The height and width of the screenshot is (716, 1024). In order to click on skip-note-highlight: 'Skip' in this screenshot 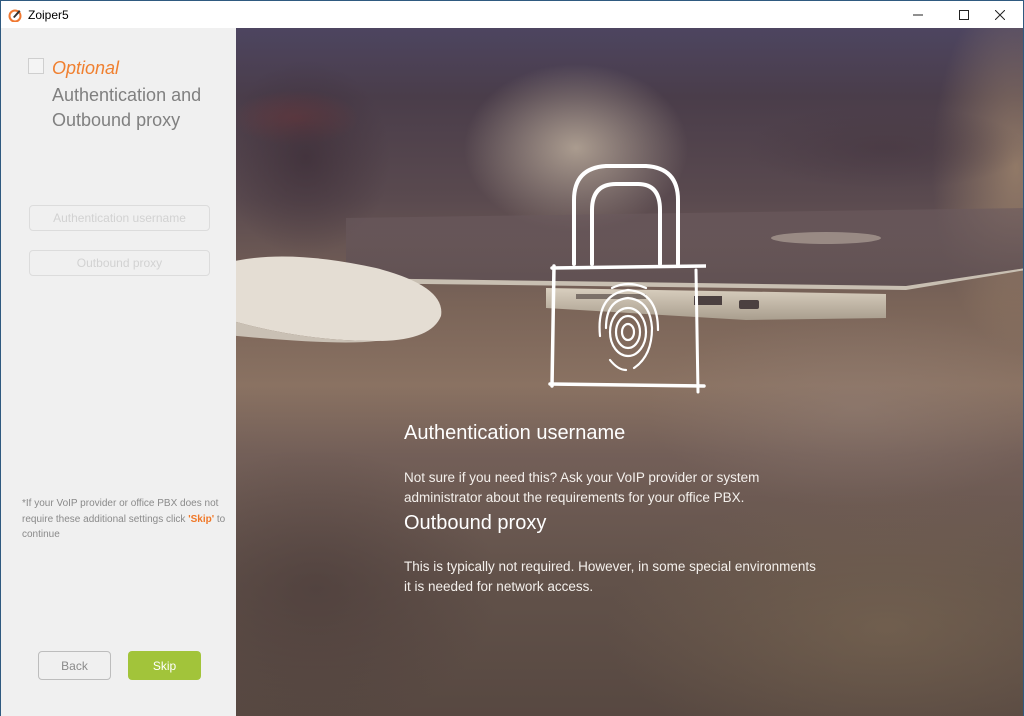, I will do `click(201, 519)`.